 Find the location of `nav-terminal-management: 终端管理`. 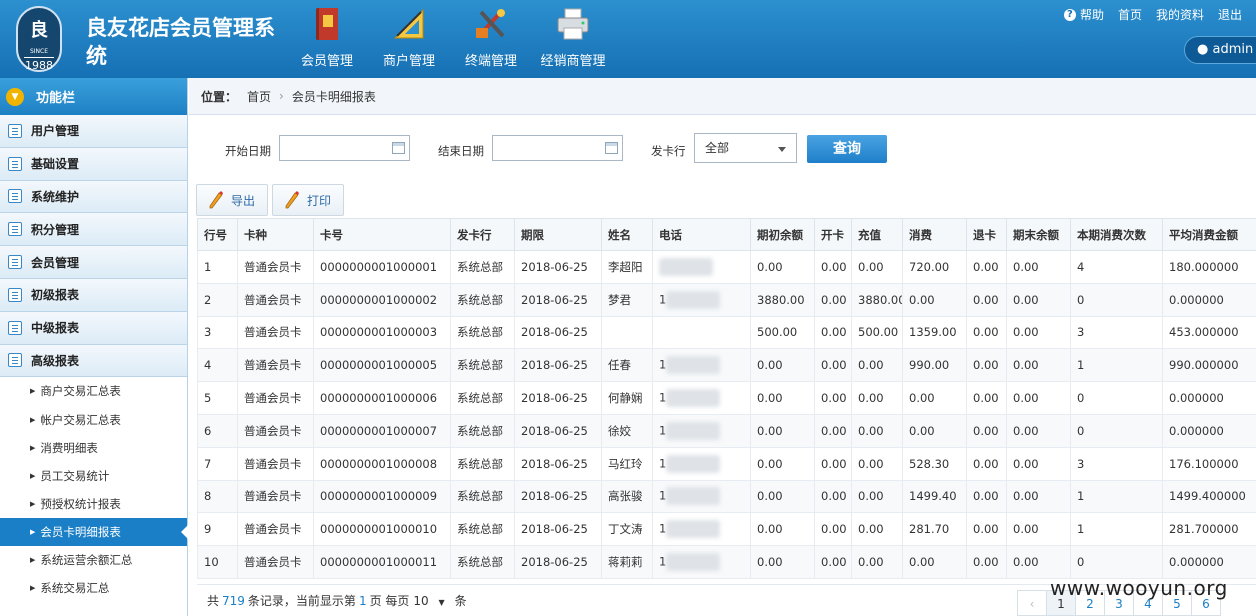

nav-terminal-management: 终端管理 is located at coordinates (491, 39).